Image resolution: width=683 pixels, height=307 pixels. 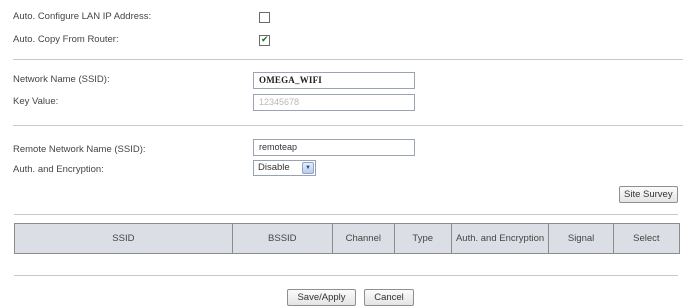 I want to click on save-apply-button: Save/Apply, so click(x=321, y=297).